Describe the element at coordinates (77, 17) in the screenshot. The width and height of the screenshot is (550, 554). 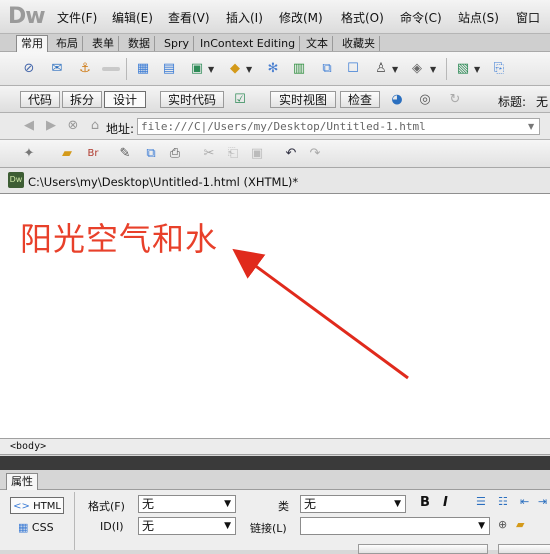
I see `menu-file: 文件(F)` at that location.